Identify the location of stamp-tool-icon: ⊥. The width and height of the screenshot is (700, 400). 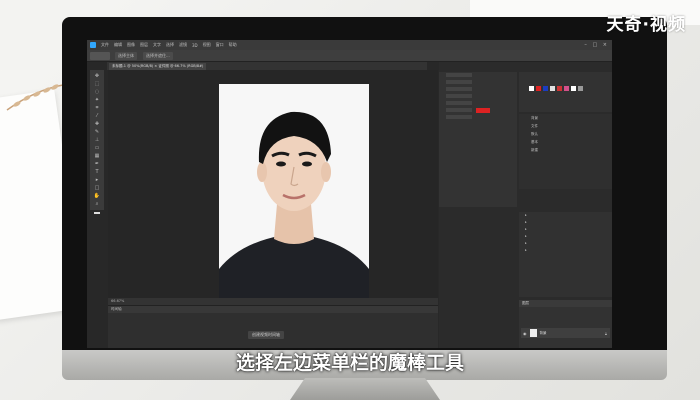
(97, 140).